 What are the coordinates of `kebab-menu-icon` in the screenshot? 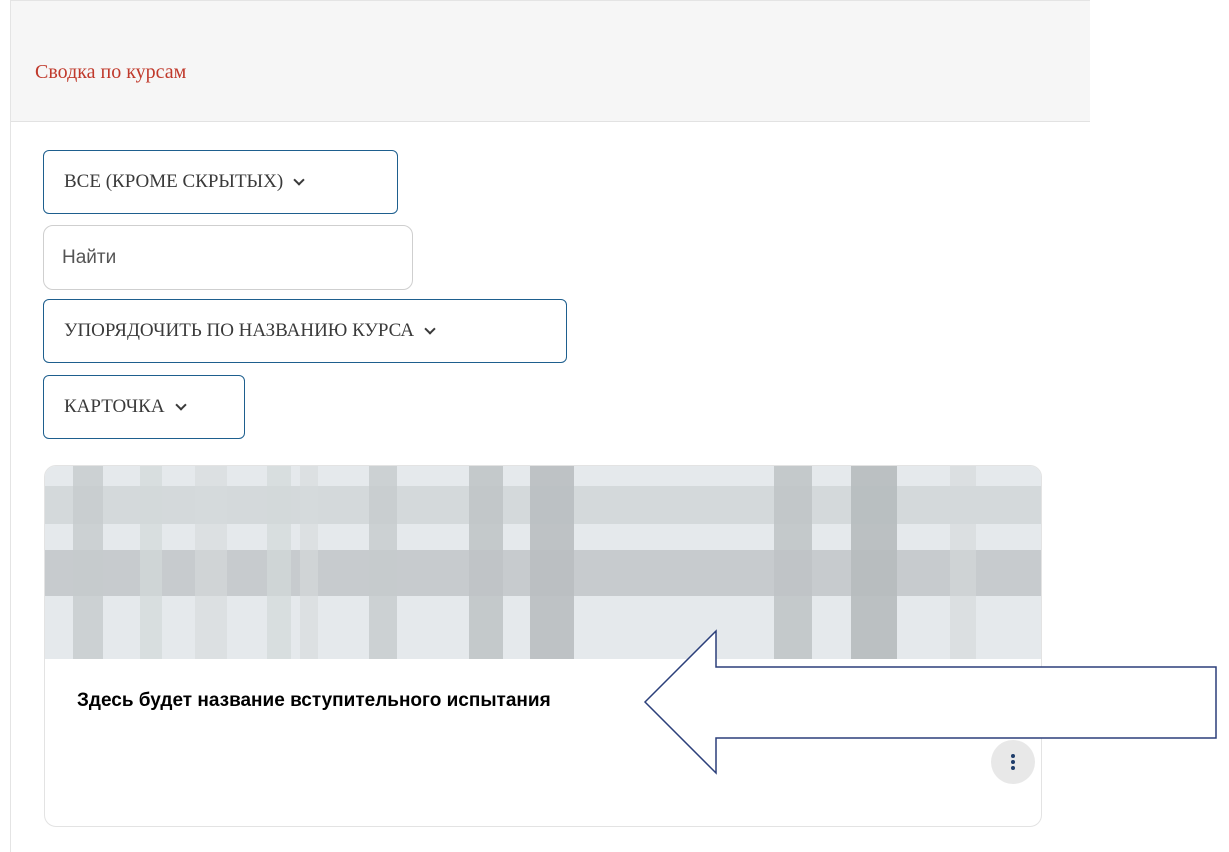 It's located at (1013, 762).